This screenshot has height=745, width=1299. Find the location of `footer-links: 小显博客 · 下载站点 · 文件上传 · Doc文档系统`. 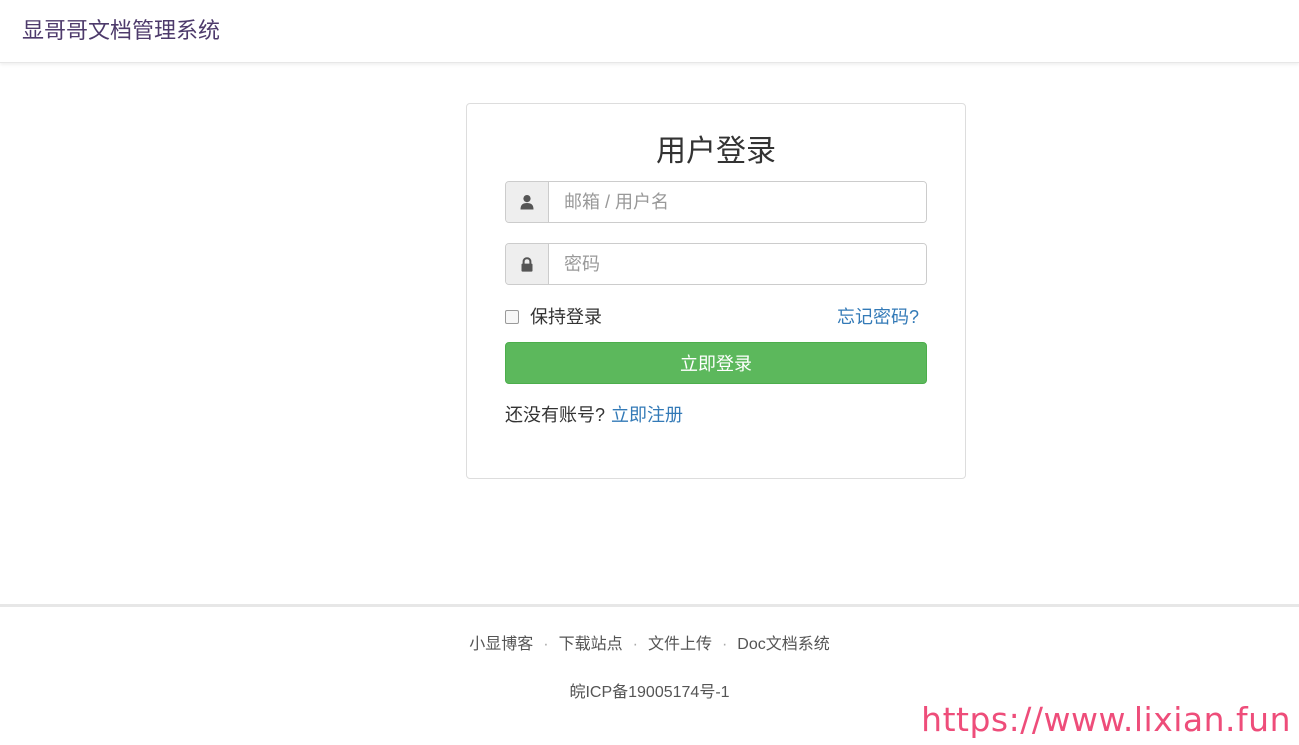

footer-links: 小显博客 · 下载站点 · 文件上传 · Doc文档系统 is located at coordinates (649, 645).